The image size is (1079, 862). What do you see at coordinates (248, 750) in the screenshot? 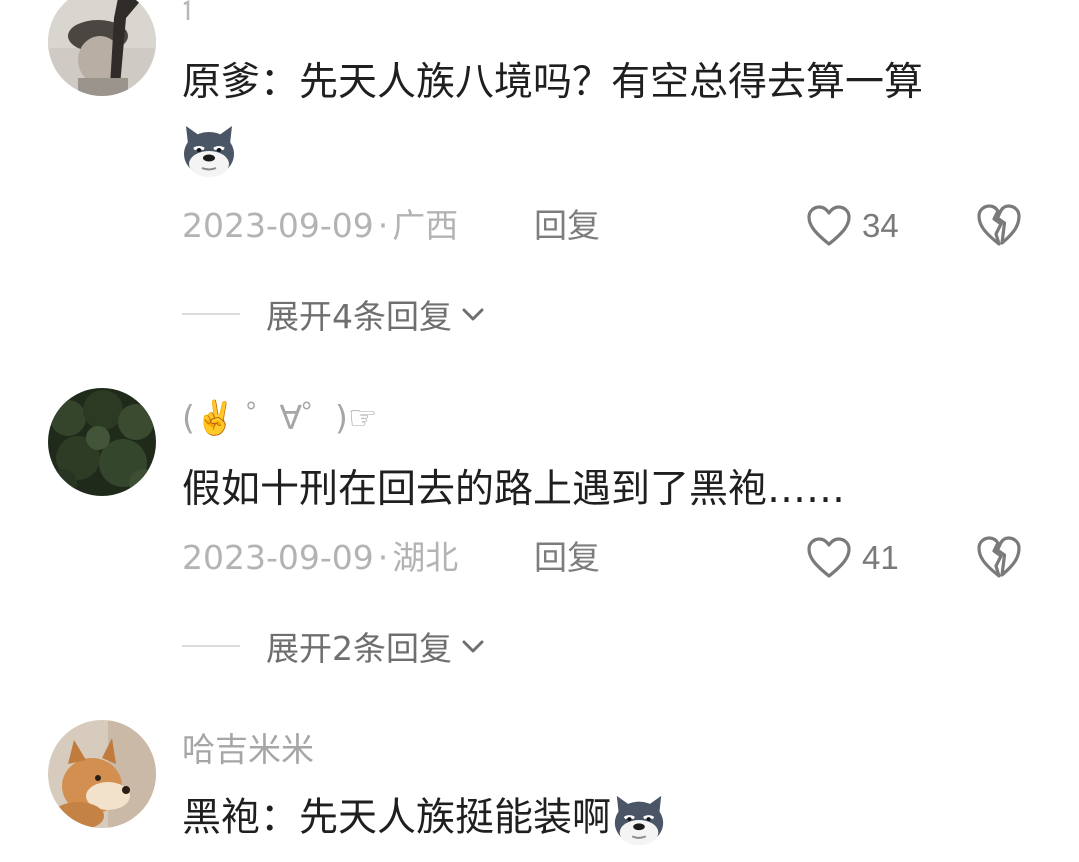
I see `username: 哈吉米米` at bounding box center [248, 750].